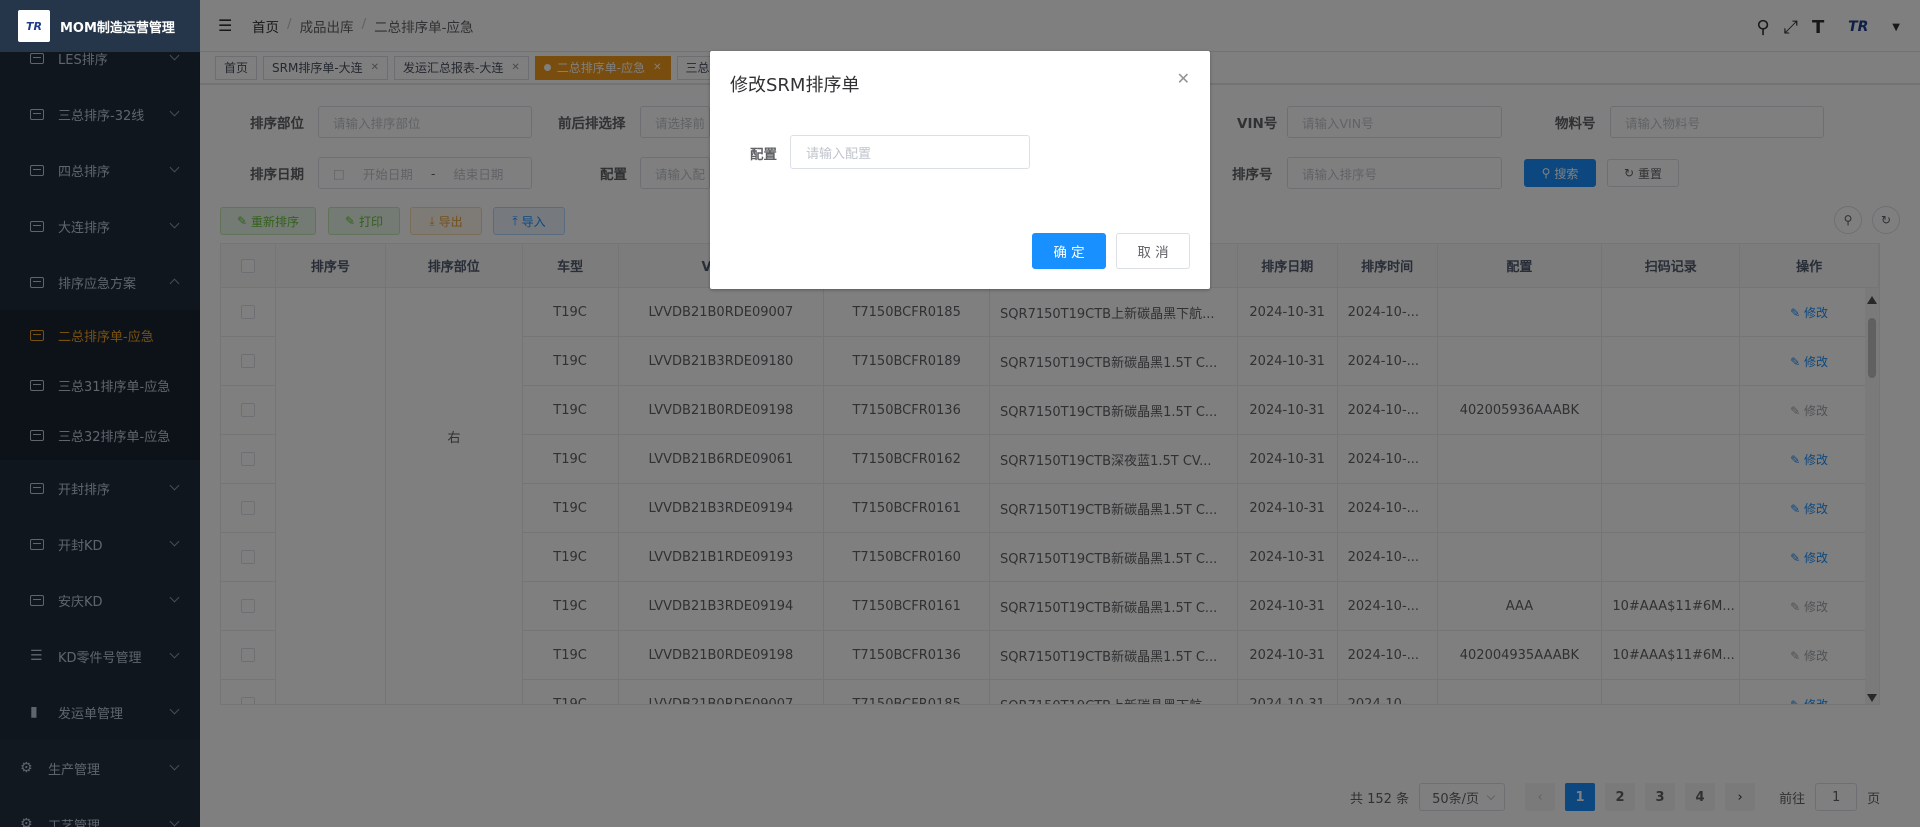 This screenshot has width=1920, height=827. I want to click on dialog-config-label: 配置, so click(763, 155).